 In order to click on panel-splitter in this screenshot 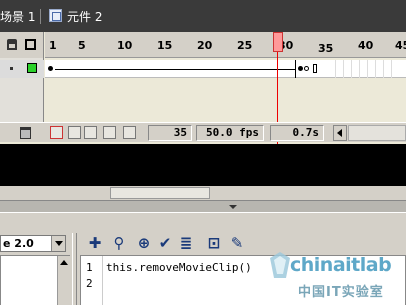, I will do `click(74, 269)`.